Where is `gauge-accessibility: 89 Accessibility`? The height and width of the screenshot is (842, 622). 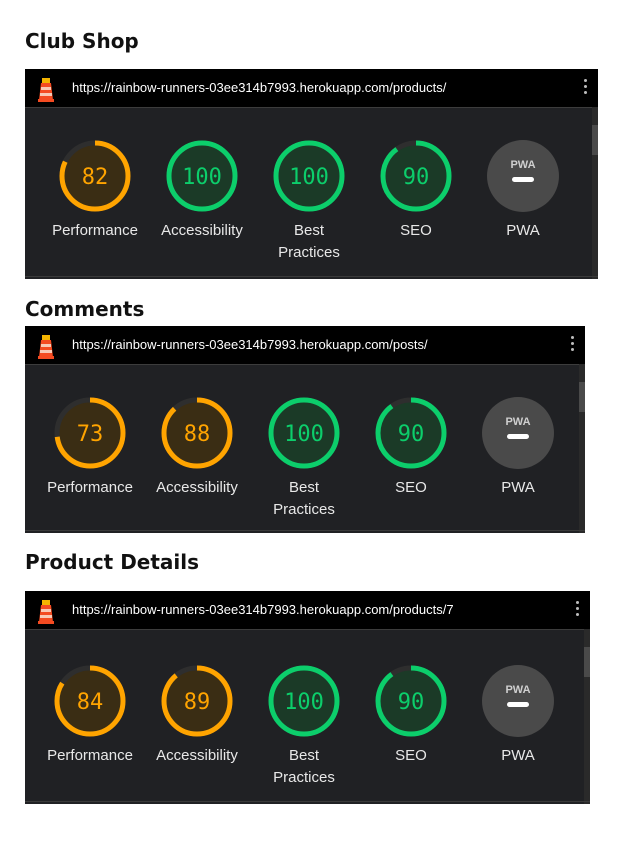 gauge-accessibility: 89 Accessibility is located at coordinates (197, 715).